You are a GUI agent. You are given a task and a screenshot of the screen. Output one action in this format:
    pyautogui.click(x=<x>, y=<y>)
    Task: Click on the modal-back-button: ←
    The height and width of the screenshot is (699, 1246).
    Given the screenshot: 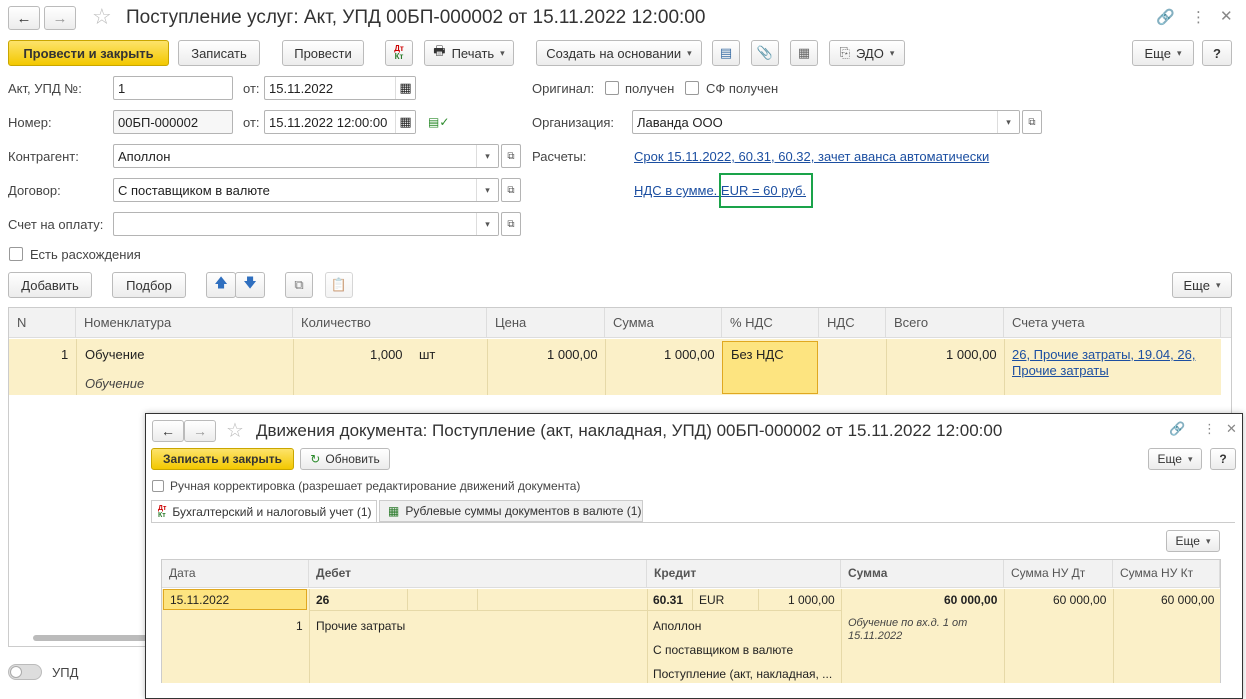 What is the action you would take?
    pyautogui.click(x=168, y=431)
    